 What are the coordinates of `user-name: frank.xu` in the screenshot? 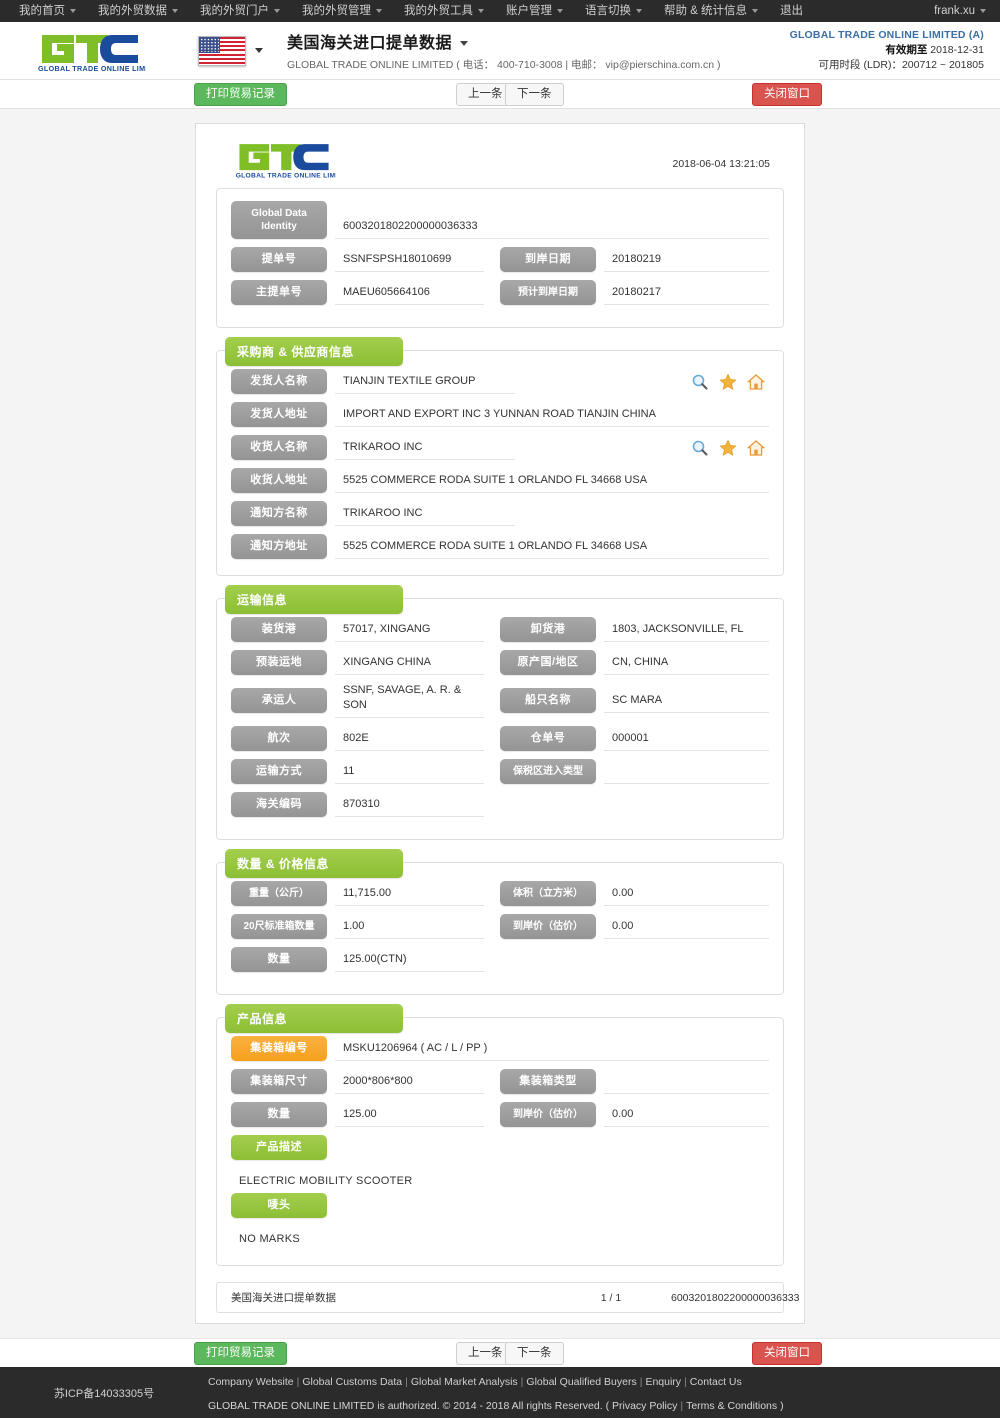 It's located at (954, 11).